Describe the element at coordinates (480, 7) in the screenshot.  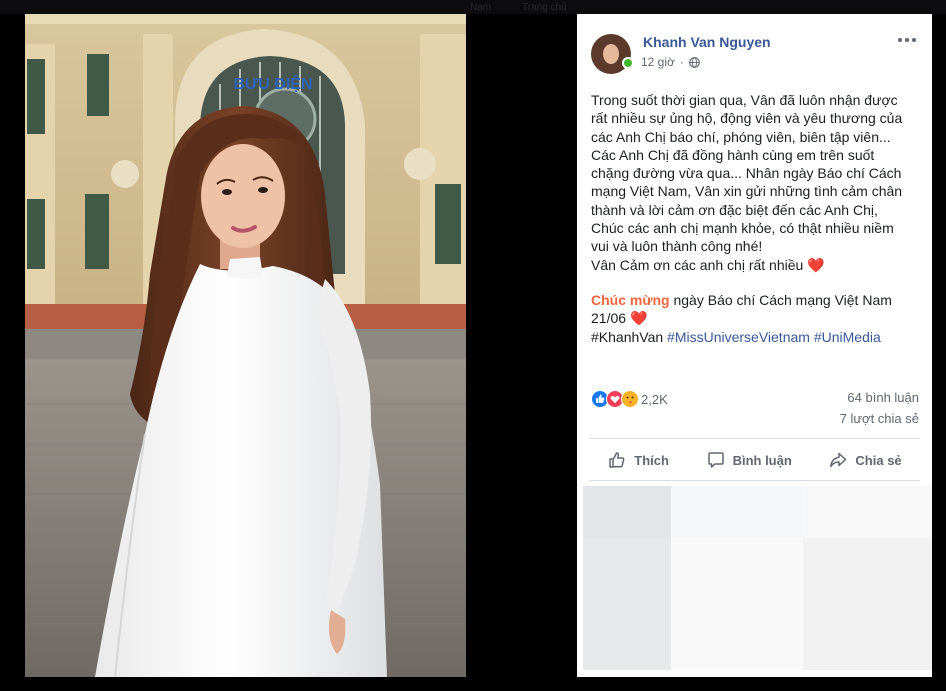
I see `nav-item-profile: Nam` at that location.